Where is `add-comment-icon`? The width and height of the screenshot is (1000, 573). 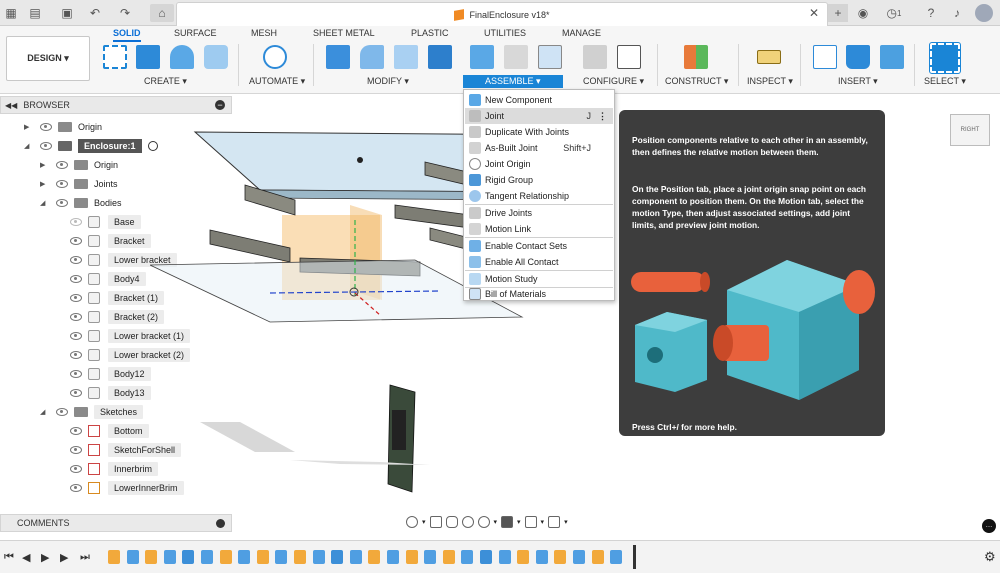 add-comment-icon is located at coordinates (220, 523).